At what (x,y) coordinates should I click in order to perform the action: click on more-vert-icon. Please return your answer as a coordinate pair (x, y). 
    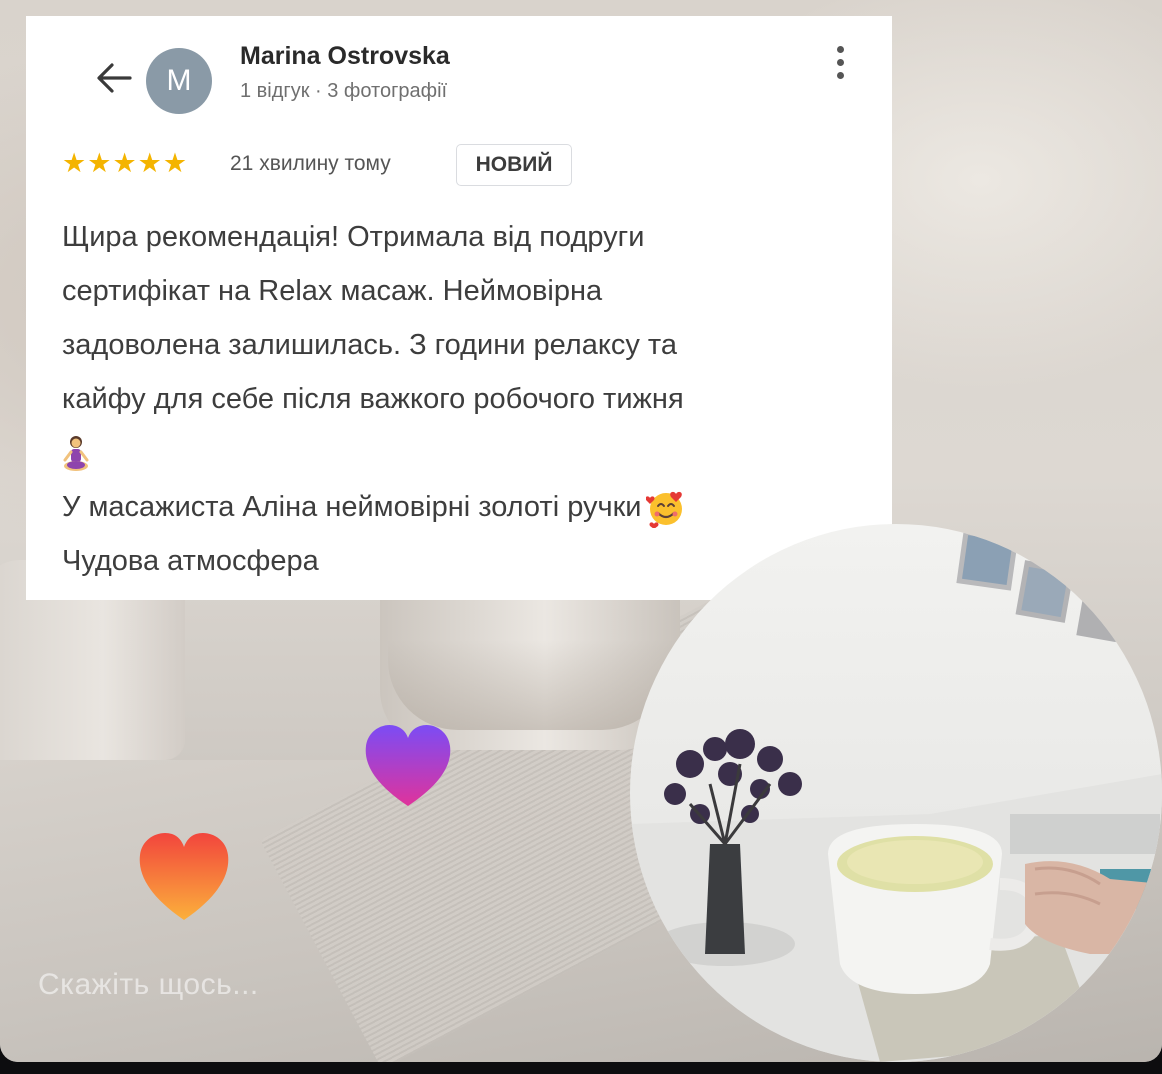
    Looking at the image, I should click on (840, 62).